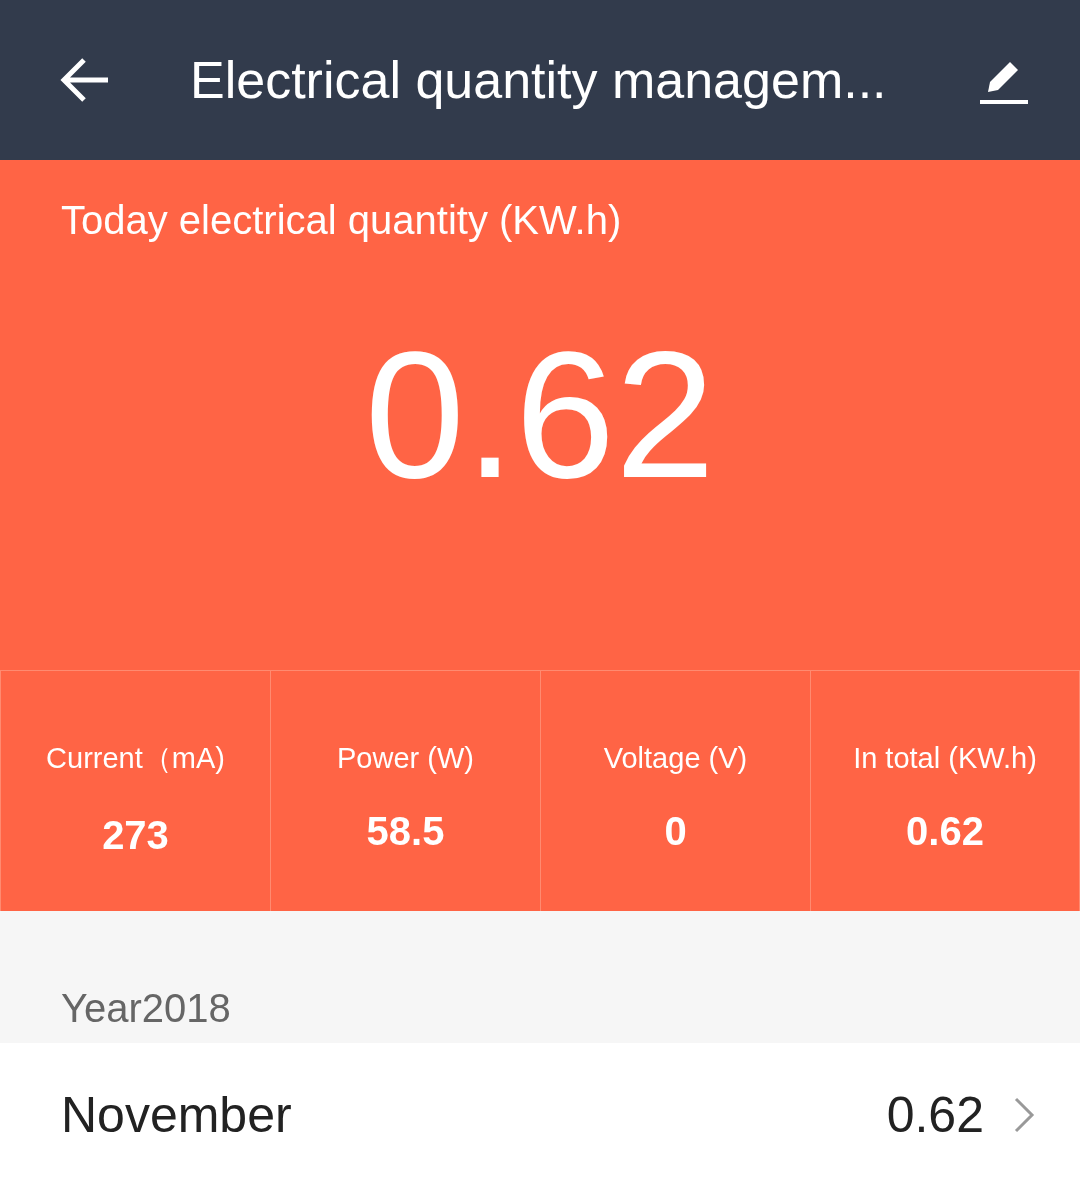  Describe the element at coordinates (1024, 1115) in the screenshot. I see `chevron-icon` at that location.